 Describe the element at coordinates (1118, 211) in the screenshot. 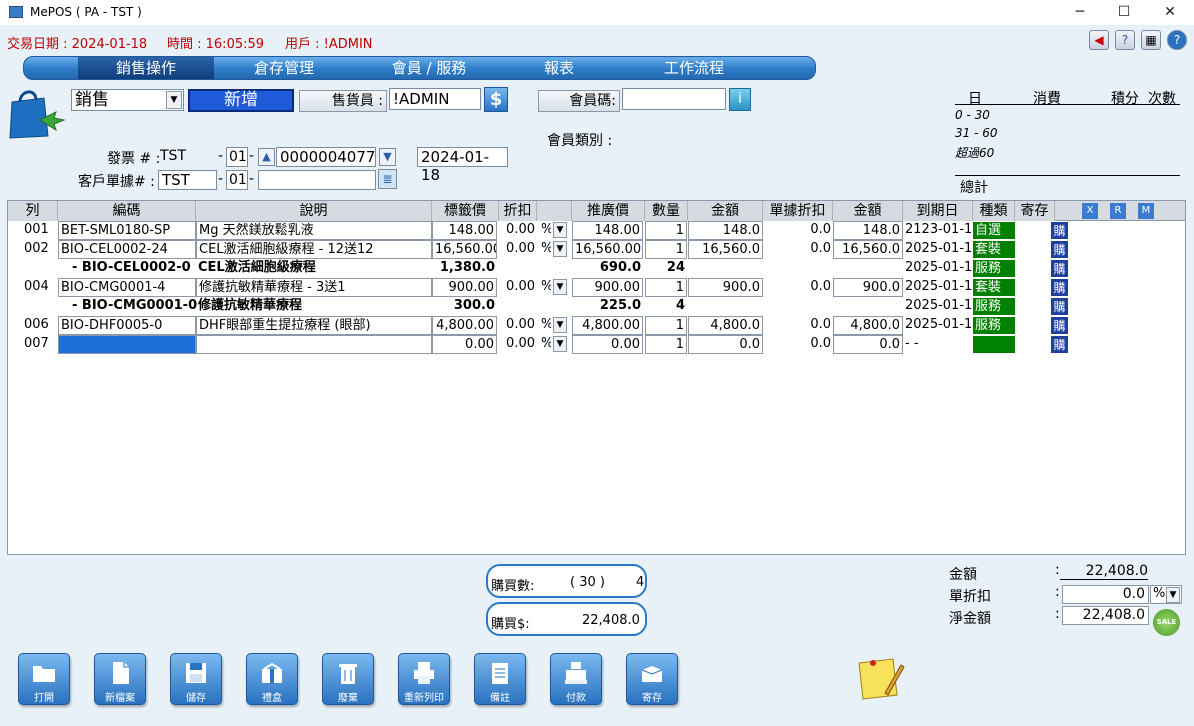

I see `refresh-button: R` at that location.